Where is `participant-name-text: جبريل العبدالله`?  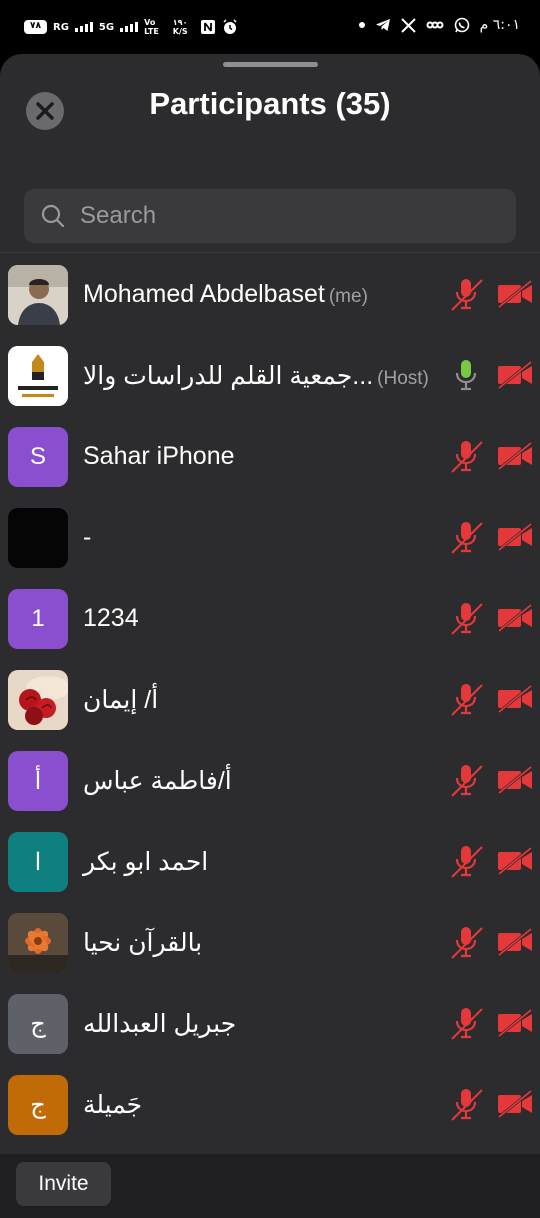 participant-name-text: جبريل العبدالله is located at coordinates (160, 1024).